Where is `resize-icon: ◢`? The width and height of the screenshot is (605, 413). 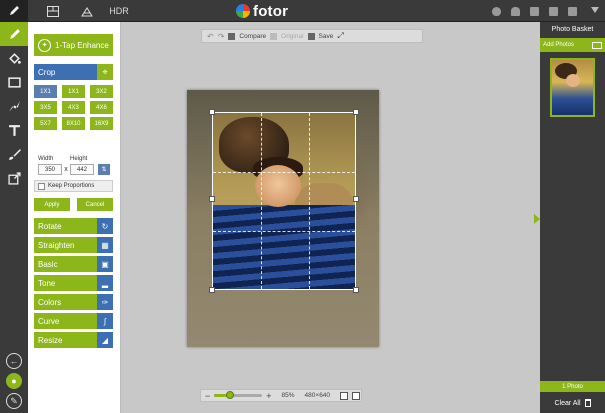
resize-icon: ◢ is located at coordinates (105, 340).